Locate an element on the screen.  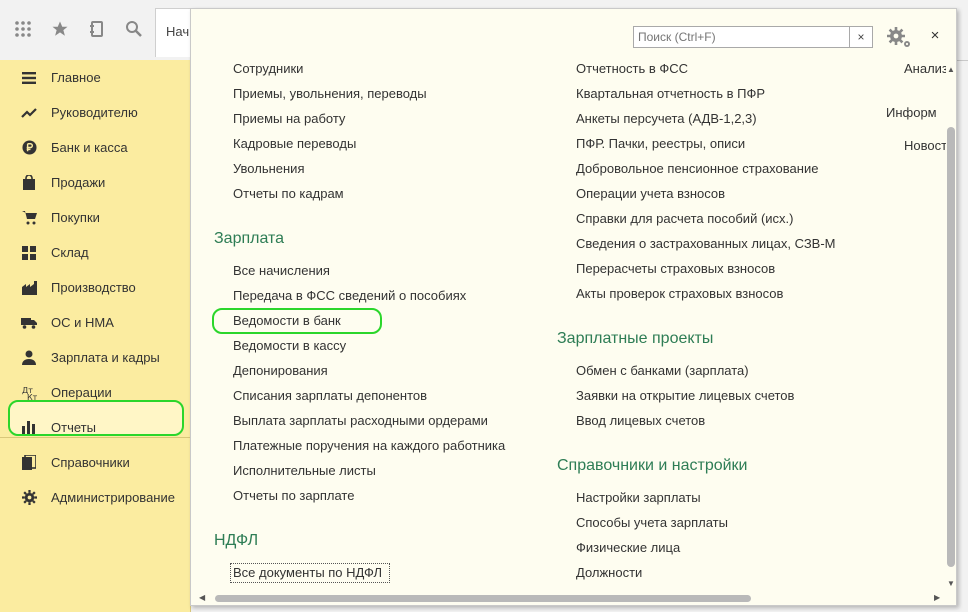
link-payment-orders-per-employee: Платежные поручения на каждого работника is located at coordinates (369, 445).